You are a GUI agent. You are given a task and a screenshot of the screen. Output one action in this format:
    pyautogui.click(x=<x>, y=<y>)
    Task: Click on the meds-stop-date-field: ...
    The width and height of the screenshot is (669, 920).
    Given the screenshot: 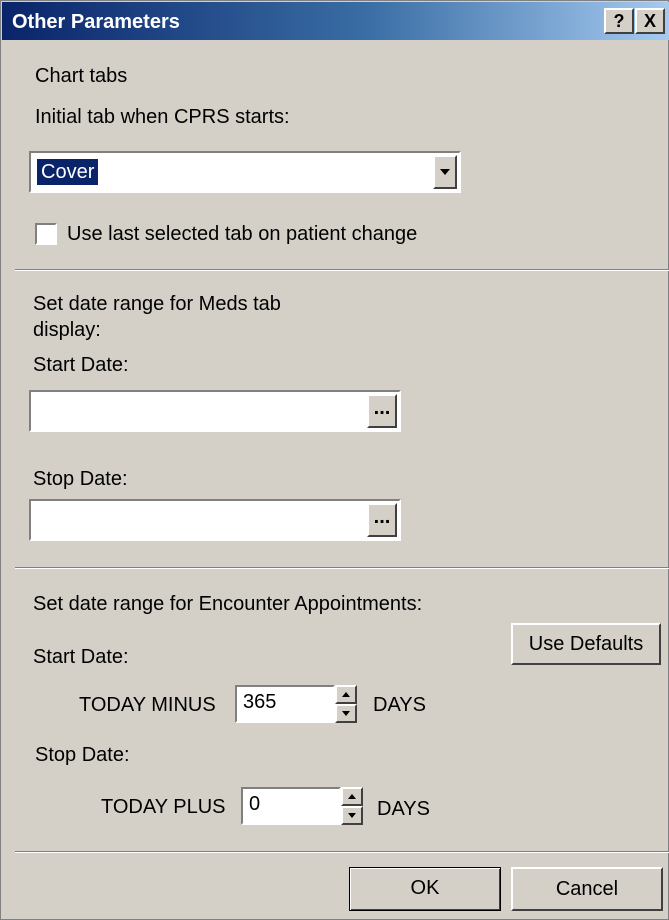 What is the action you would take?
    pyautogui.click(x=215, y=520)
    